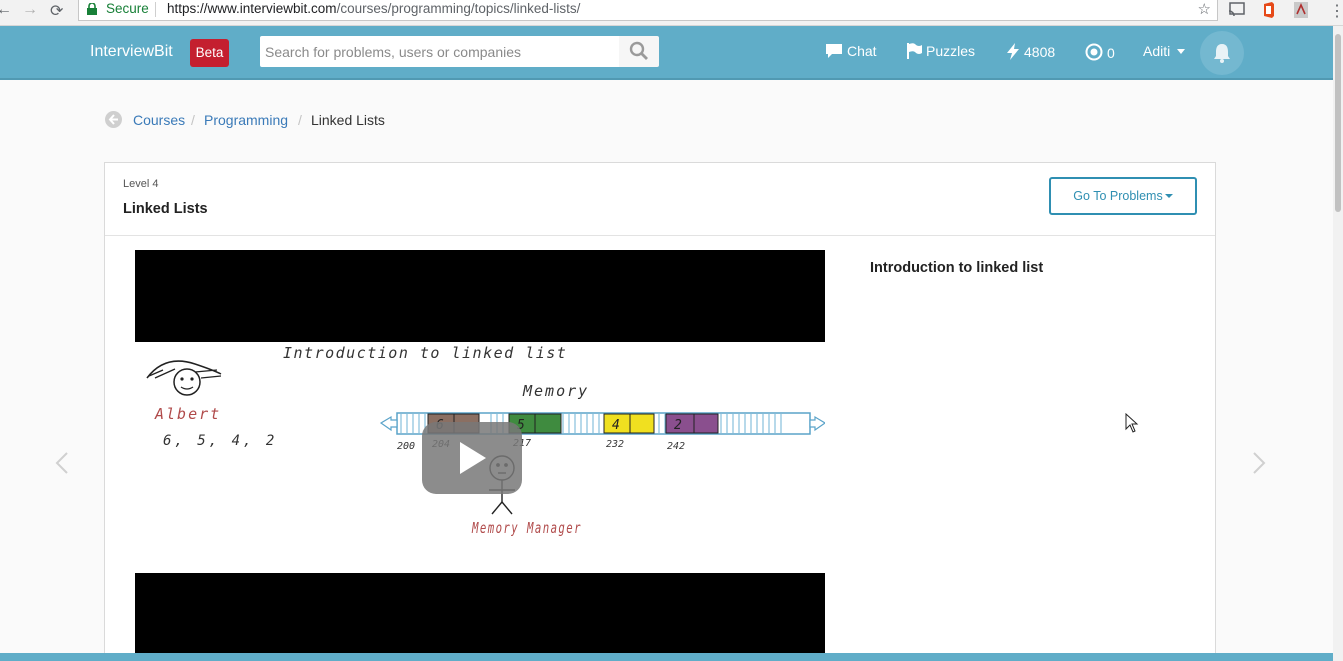  What do you see at coordinates (1181, 51) in the screenshot?
I see `chevron-down-icon` at bounding box center [1181, 51].